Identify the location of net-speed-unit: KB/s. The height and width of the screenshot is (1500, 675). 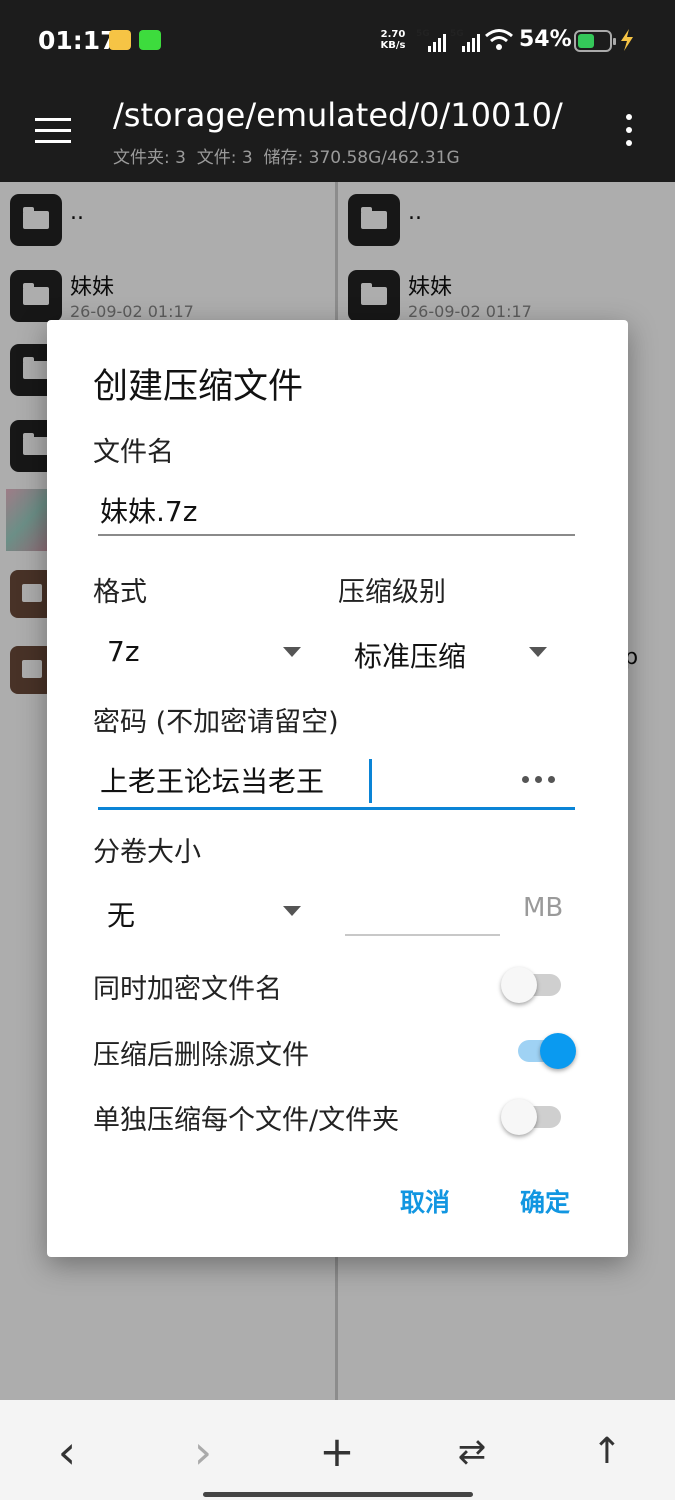
(393, 45).